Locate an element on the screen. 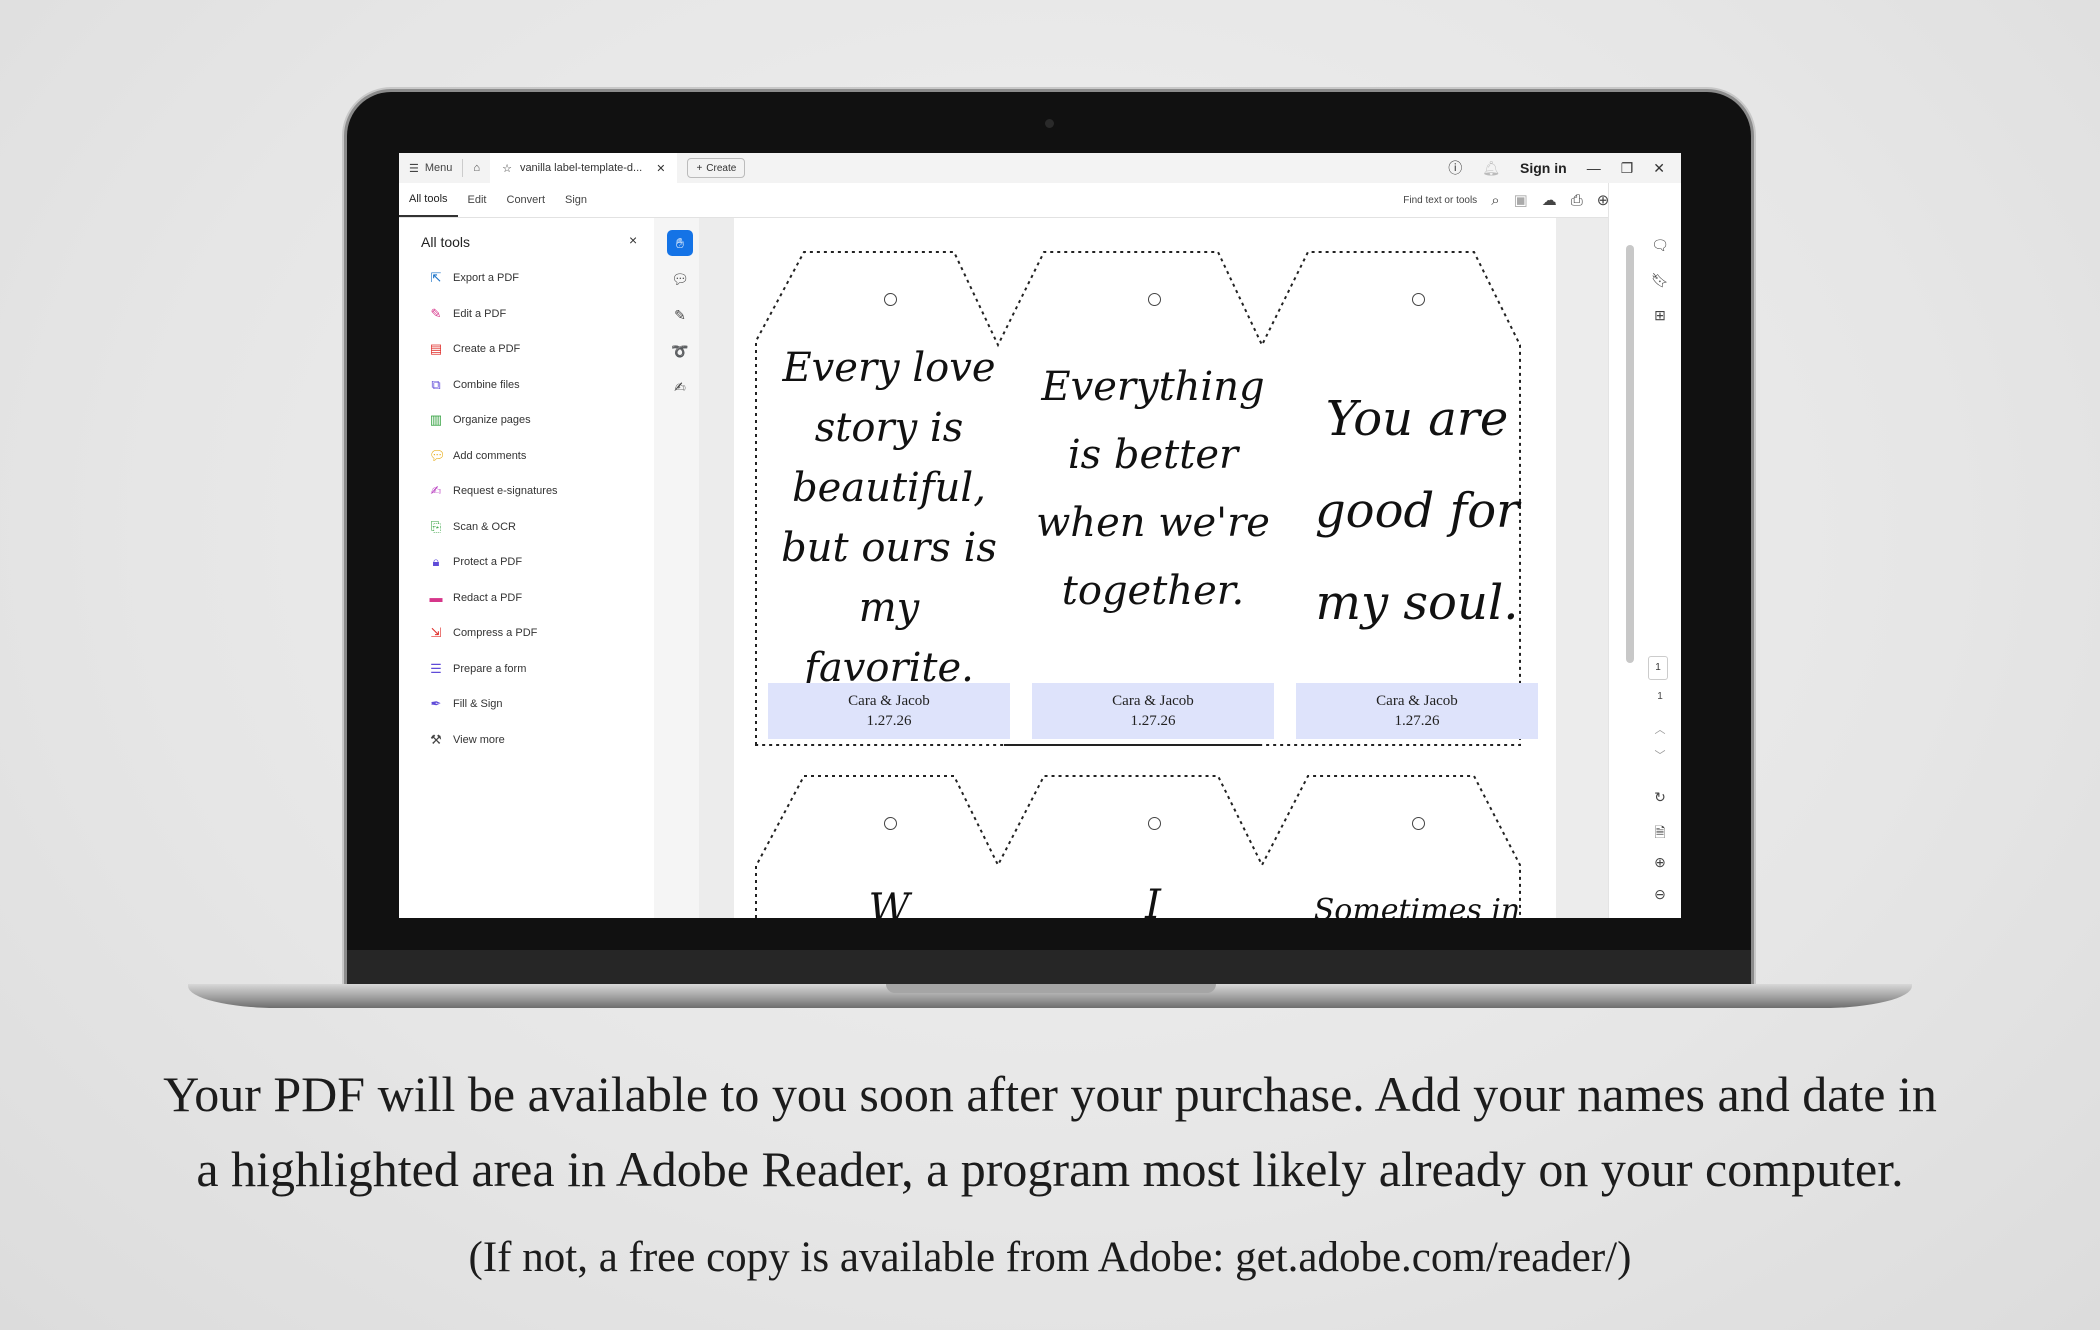 This screenshot has width=2100, height=1330. date-text: 1.27.26 is located at coordinates (1153, 721).